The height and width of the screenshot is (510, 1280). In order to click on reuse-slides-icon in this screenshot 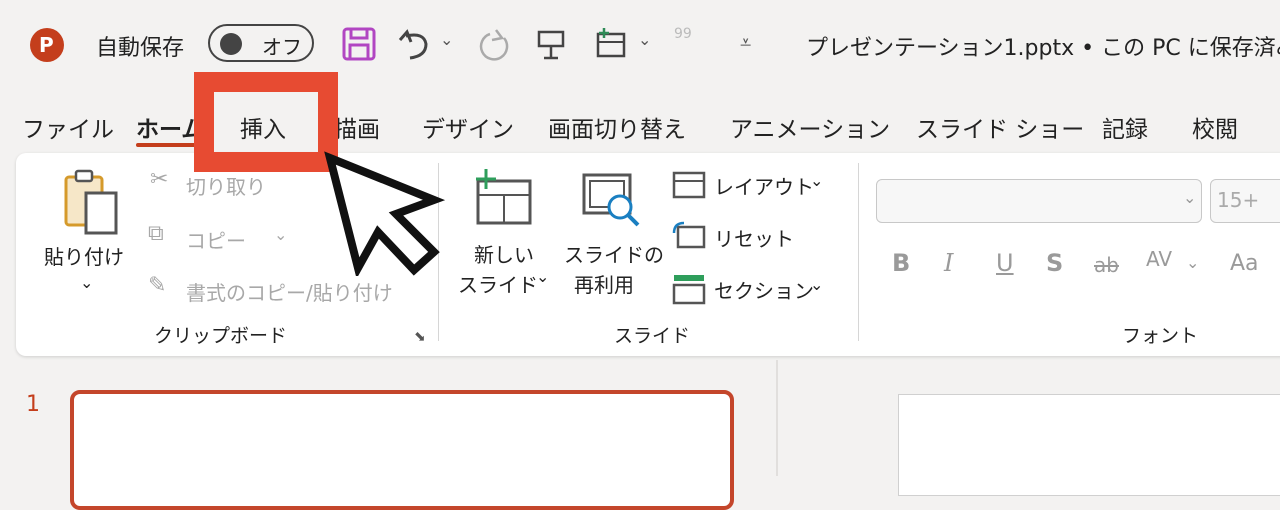, I will do `click(612, 201)`.